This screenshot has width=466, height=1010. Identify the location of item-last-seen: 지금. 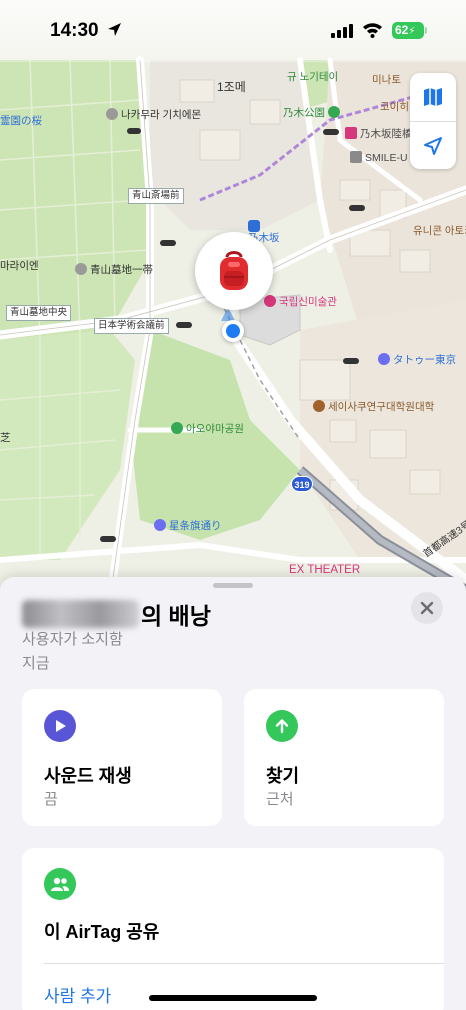
(36, 663).